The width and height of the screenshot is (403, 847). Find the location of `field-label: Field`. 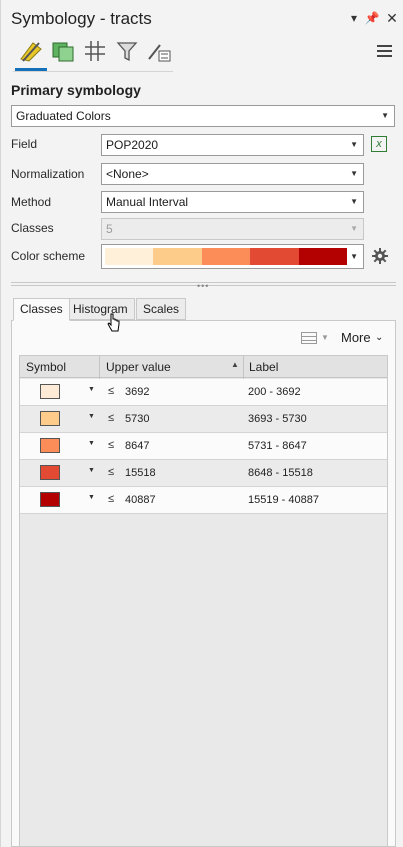

field-label: Field is located at coordinates (24, 144).